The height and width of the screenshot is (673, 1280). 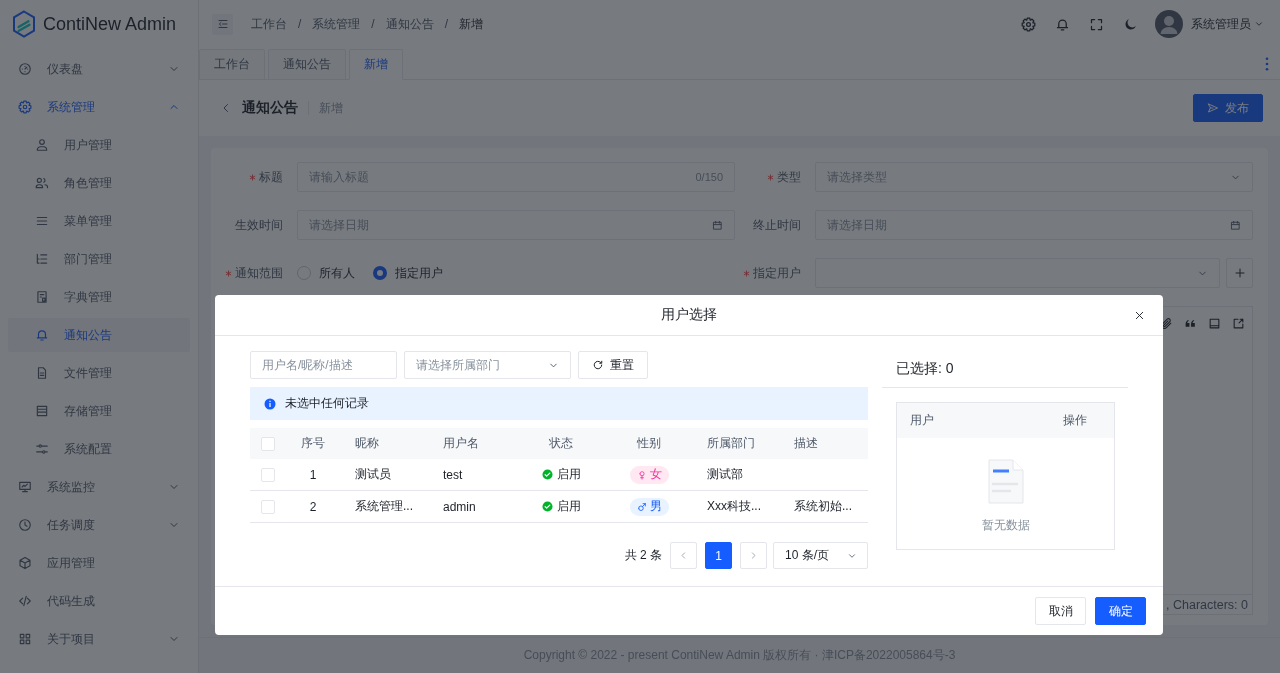 What do you see at coordinates (487, 365) in the screenshot?
I see `department-select: 请选择所属部门` at bounding box center [487, 365].